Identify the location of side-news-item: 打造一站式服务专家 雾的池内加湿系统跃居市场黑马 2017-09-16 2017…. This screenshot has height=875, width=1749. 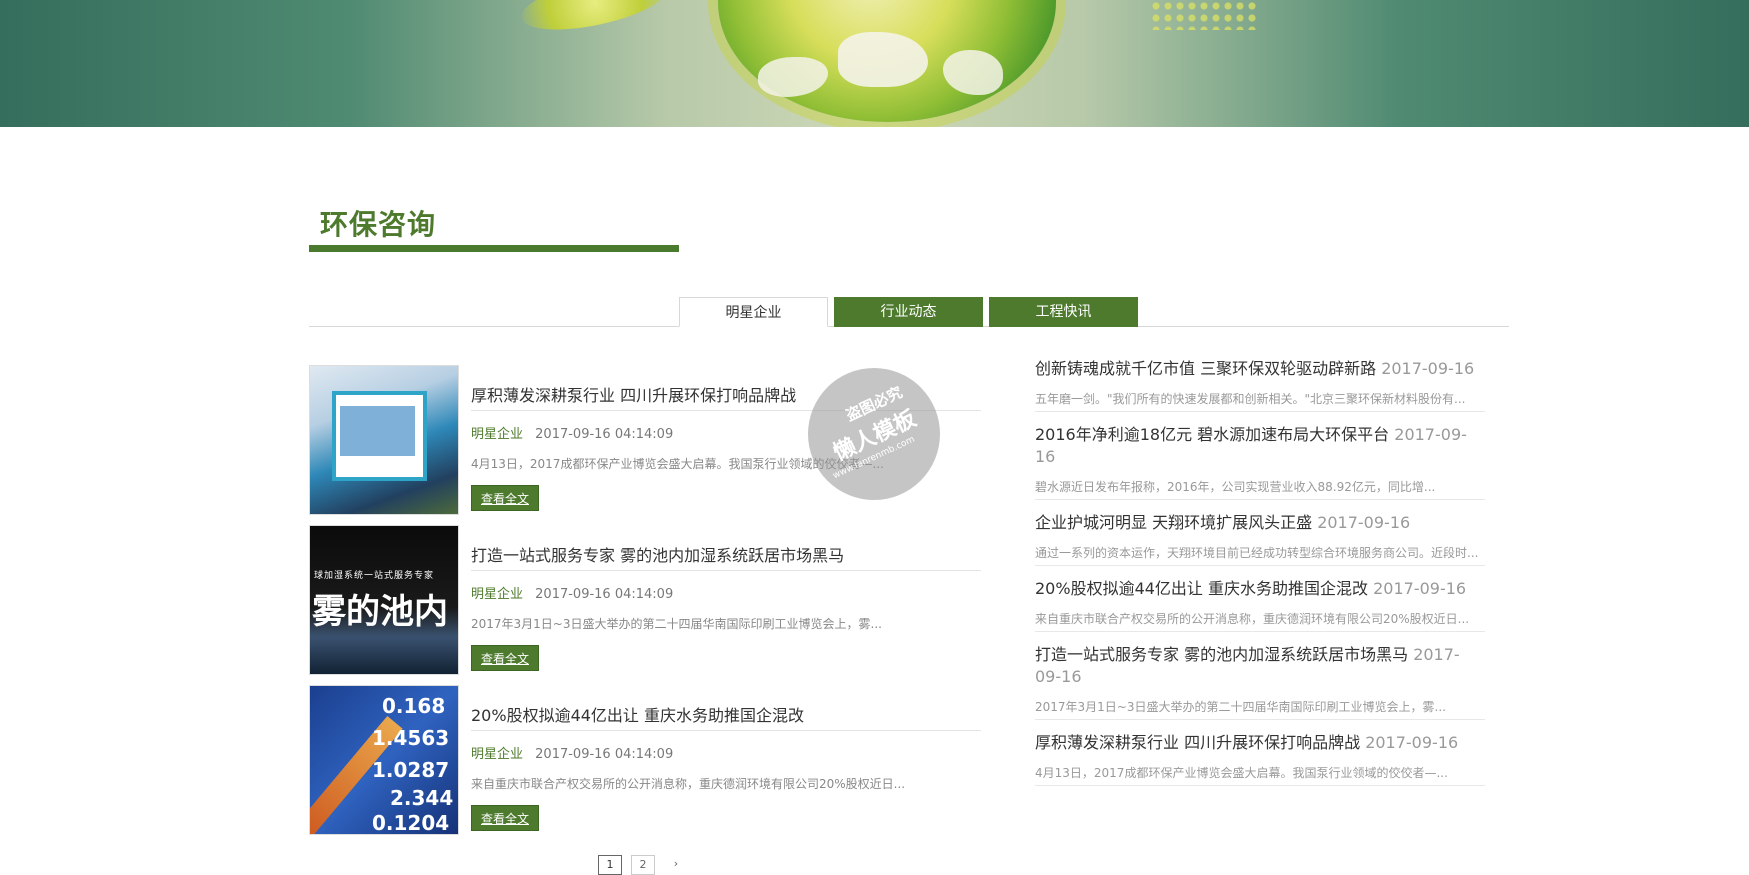
(1260, 682).